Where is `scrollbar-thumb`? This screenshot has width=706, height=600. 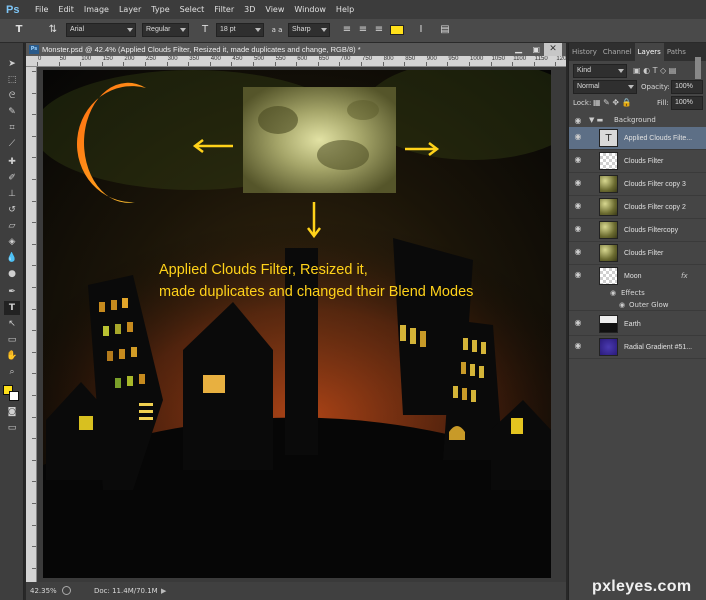
scrollbar-thumb is located at coordinates (698, 68).